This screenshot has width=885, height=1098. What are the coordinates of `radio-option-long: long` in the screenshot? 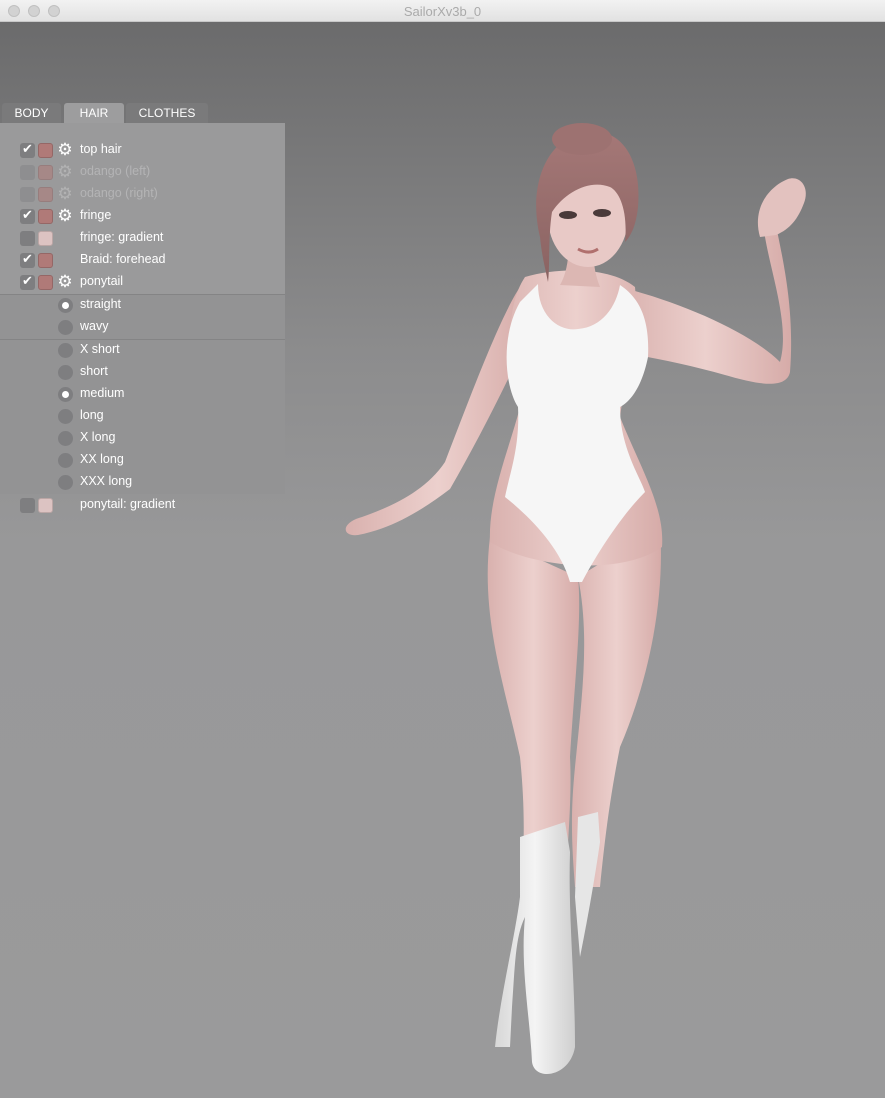 It's located at (142, 416).